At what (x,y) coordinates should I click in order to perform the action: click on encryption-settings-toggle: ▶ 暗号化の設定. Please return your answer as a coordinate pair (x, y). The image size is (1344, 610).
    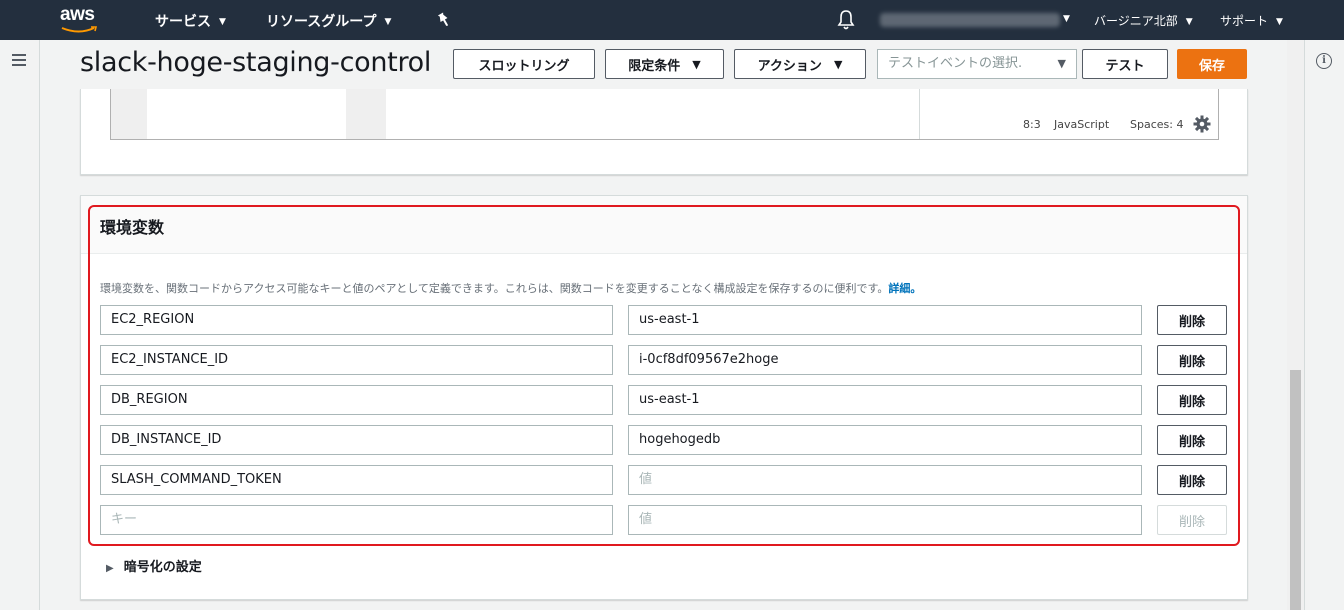
    Looking at the image, I should click on (154, 565).